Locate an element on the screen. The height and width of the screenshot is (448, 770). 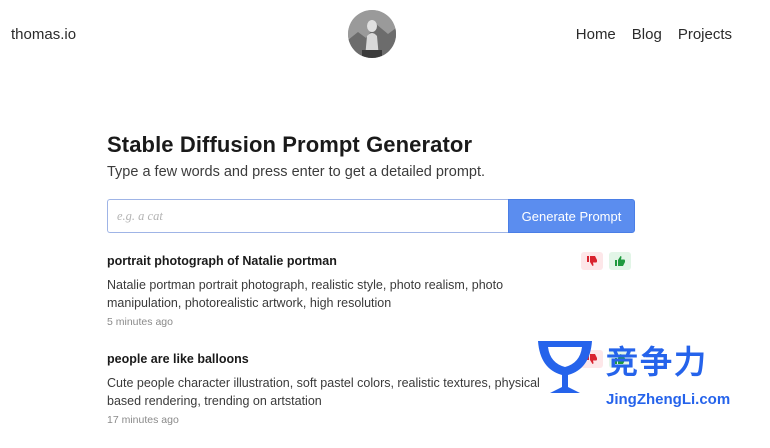
thumbs-up-icon is located at coordinates (620, 261).